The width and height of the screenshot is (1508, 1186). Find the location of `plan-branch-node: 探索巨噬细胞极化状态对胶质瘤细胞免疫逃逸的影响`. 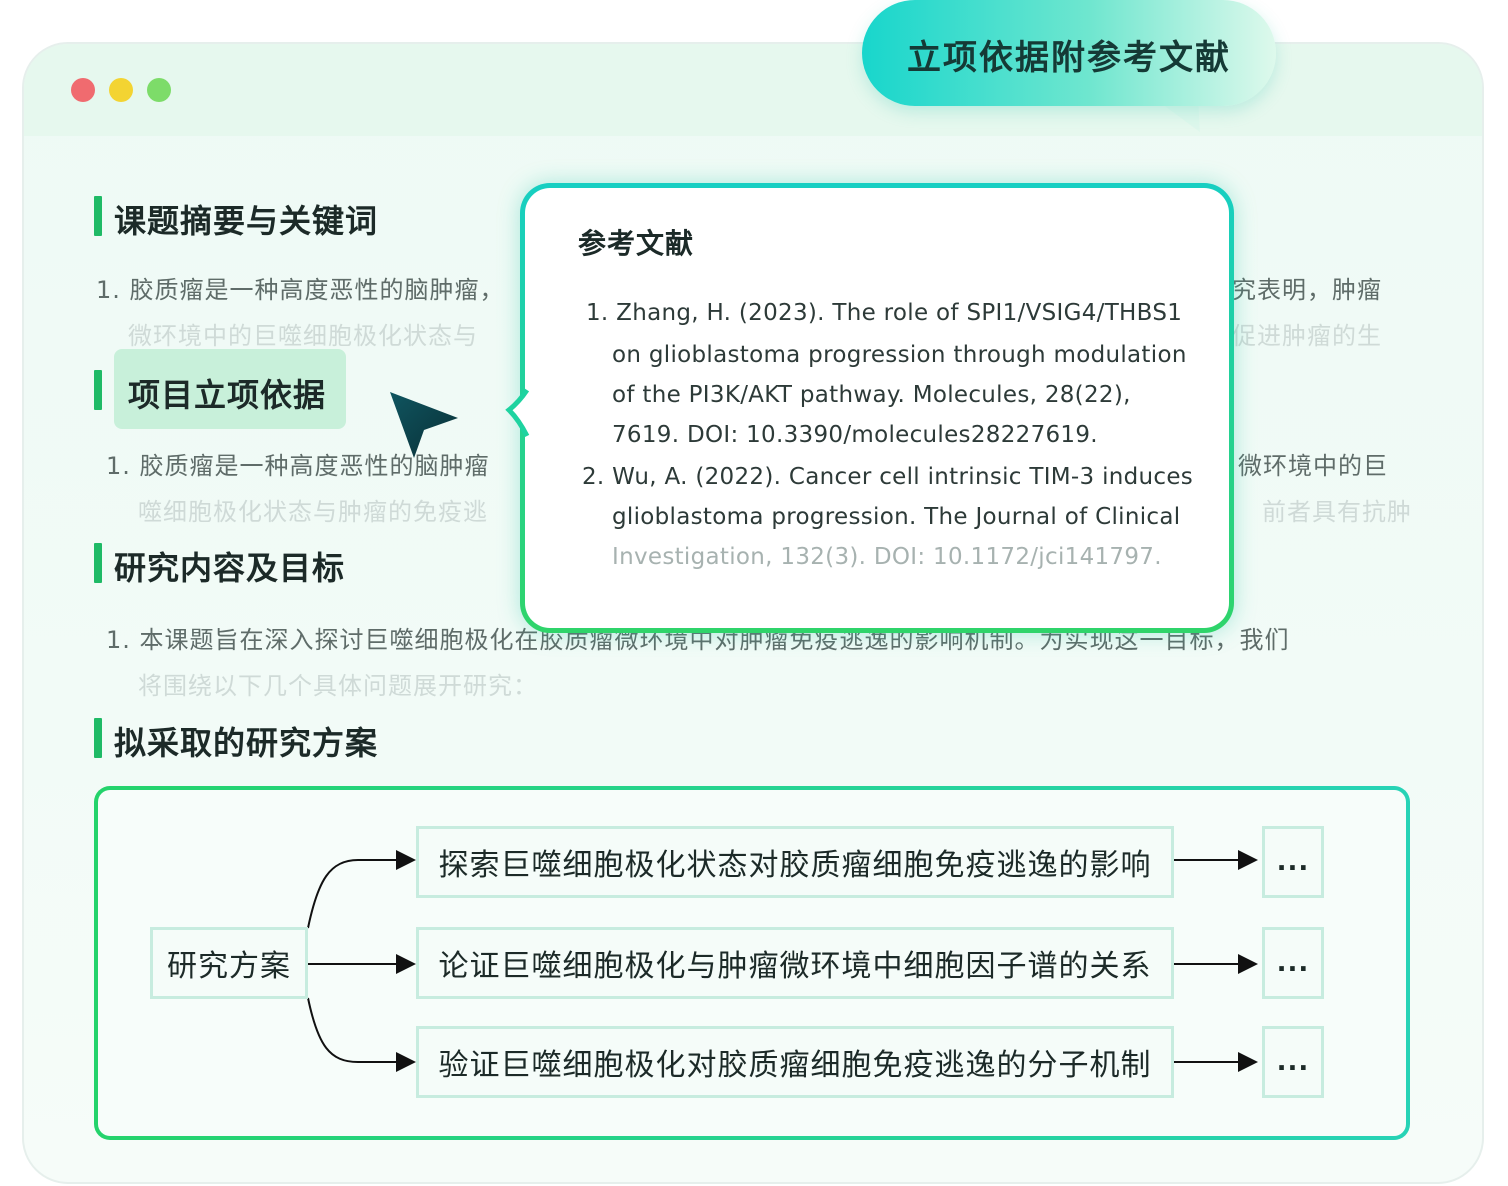

plan-branch-node: 探索巨噬细胞极化状态对胶质瘤细胞免疫逃逸的影响 is located at coordinates (795, 862).